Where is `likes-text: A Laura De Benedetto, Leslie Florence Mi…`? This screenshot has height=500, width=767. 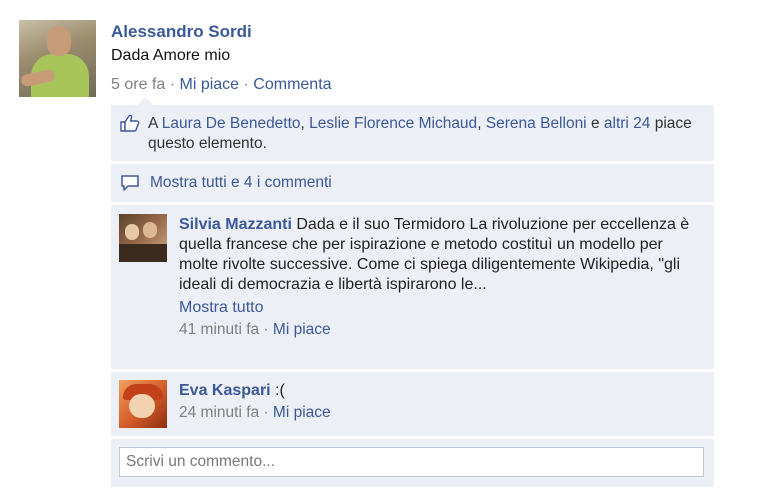
likes-text: A Laura De Benedetto, Leslie Florence Mi… is located at coordinates (428, 134).